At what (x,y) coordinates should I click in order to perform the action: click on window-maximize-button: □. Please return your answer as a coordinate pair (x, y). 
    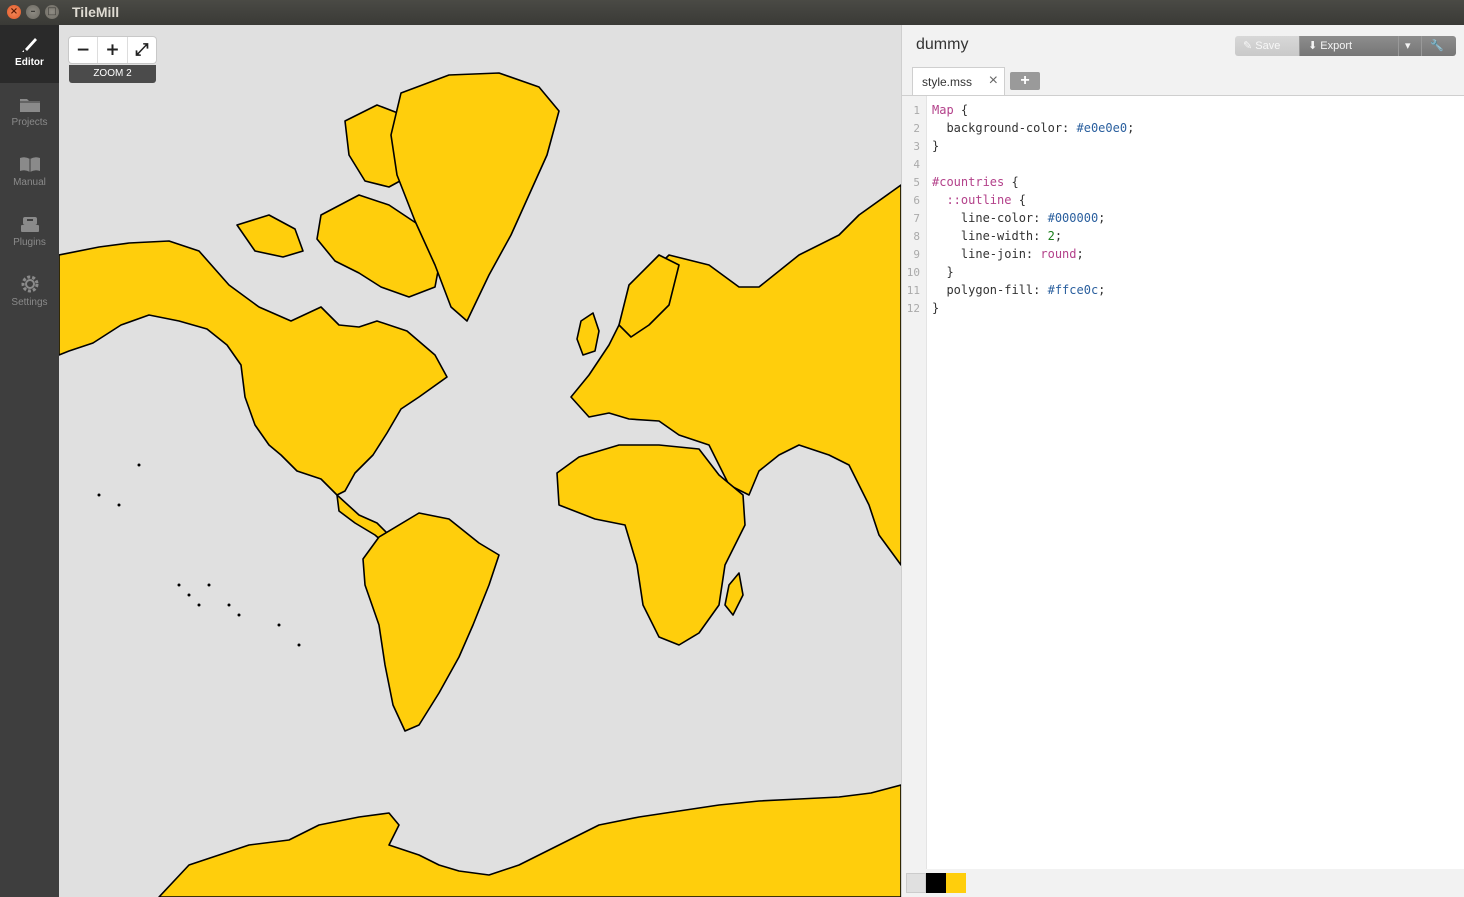
    Looking at the image, I should click on (52, 12).